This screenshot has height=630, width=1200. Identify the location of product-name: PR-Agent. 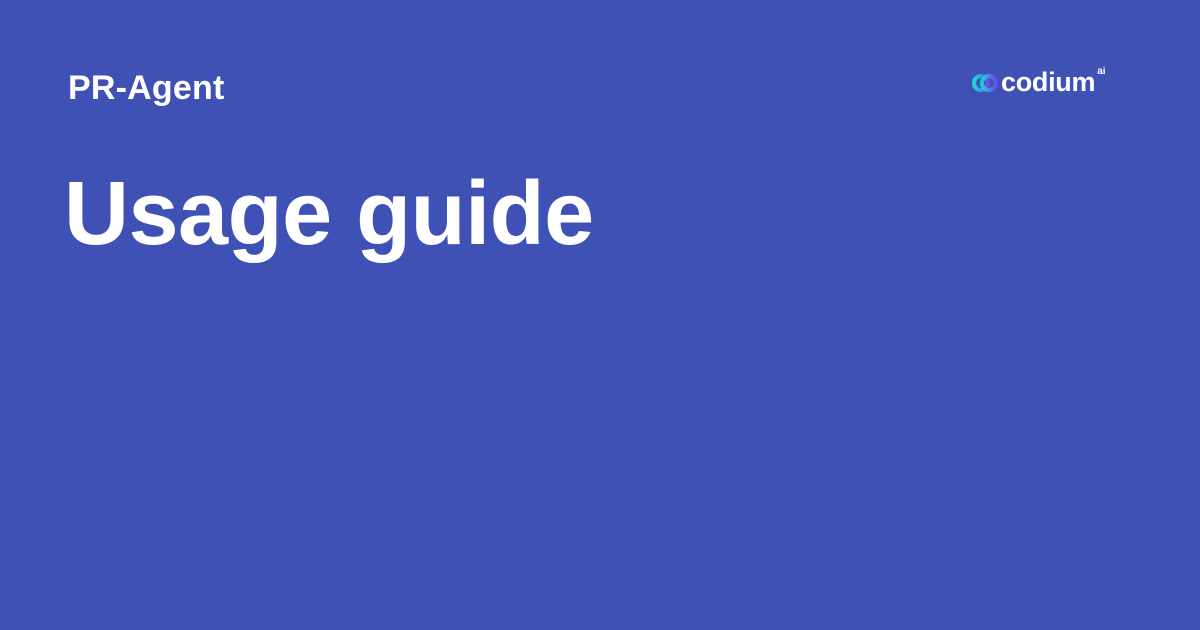
(146, 88).